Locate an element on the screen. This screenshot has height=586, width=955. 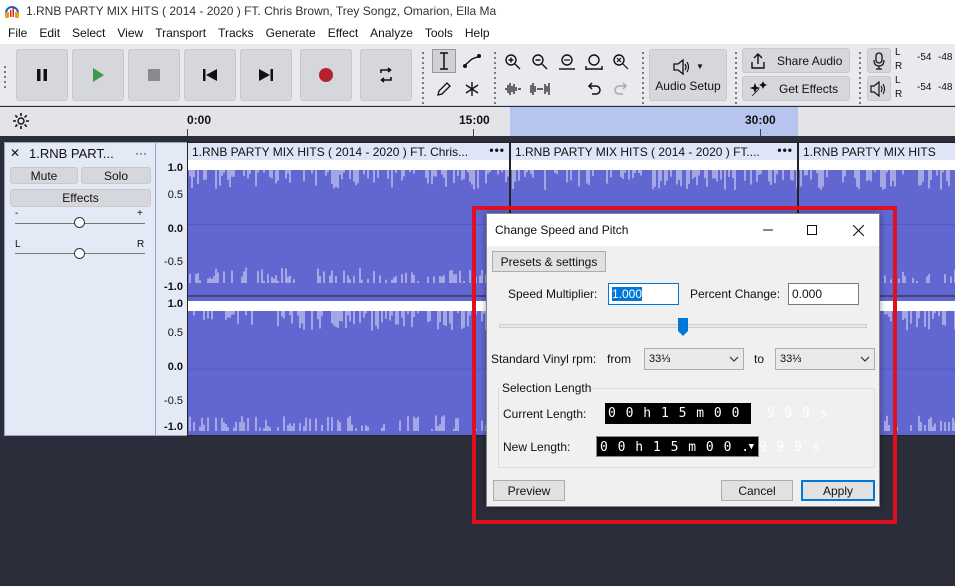
play-button is located at coordinates (98, 75).